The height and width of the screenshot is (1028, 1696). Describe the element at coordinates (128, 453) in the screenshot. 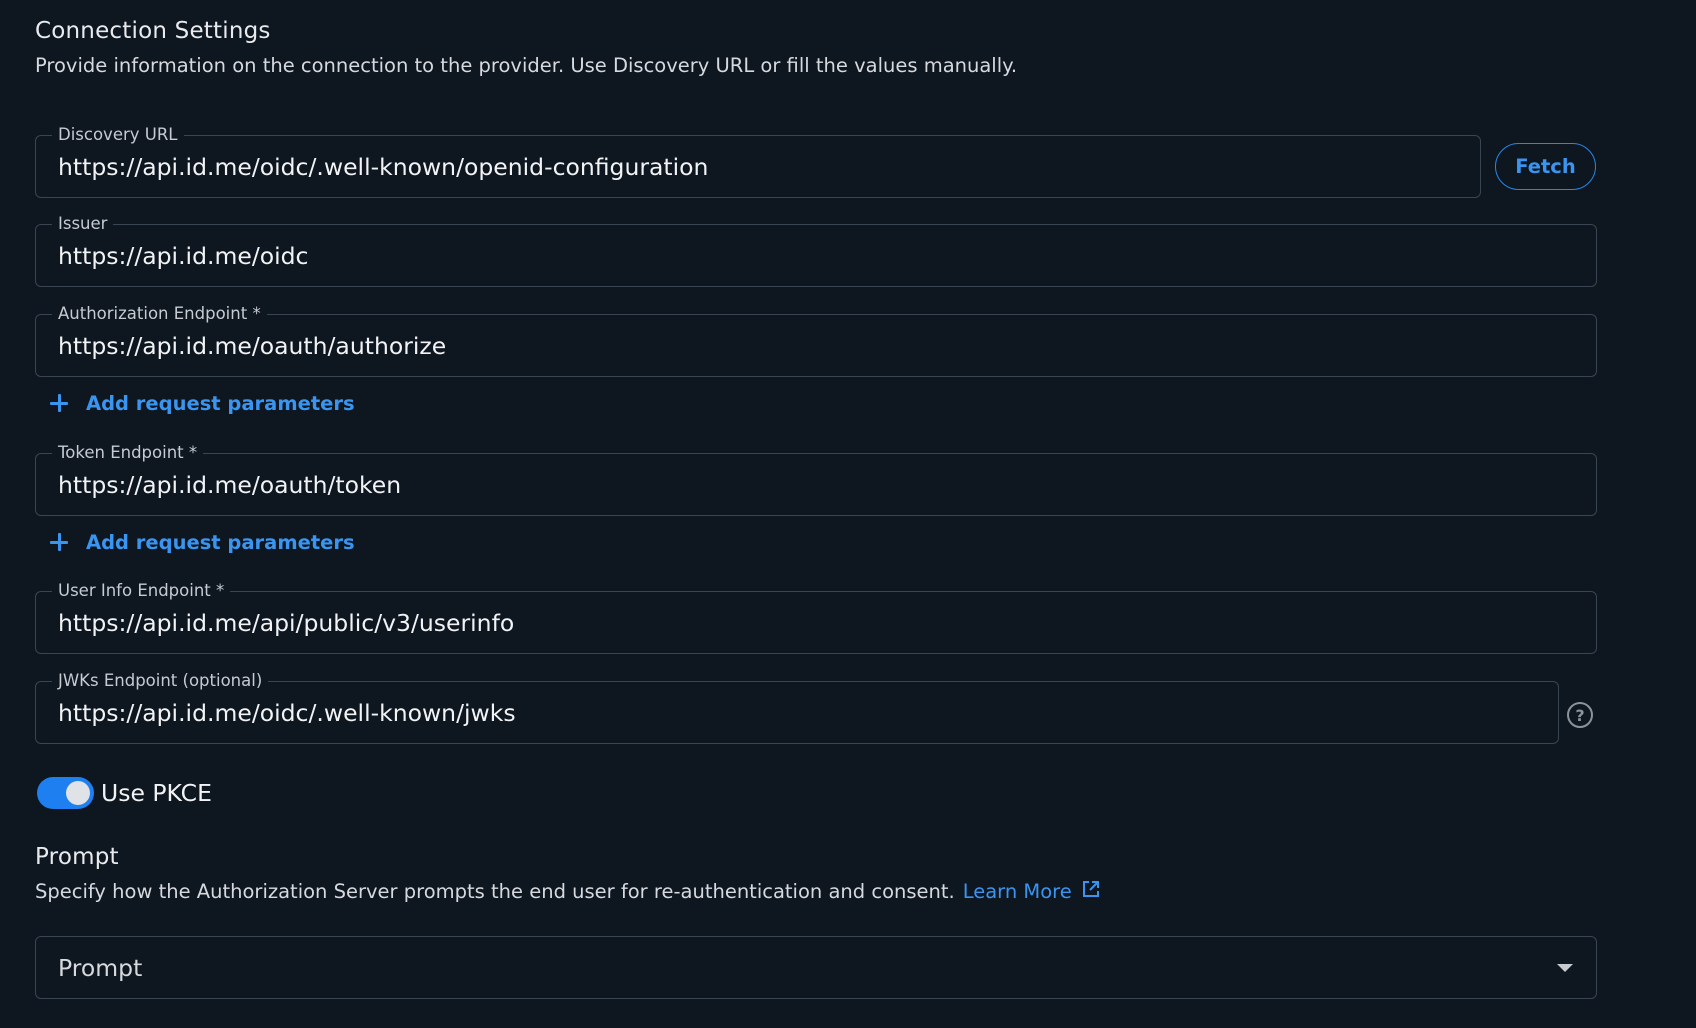

I see `token-endpoint-label: Token Endpoint *` at that location.